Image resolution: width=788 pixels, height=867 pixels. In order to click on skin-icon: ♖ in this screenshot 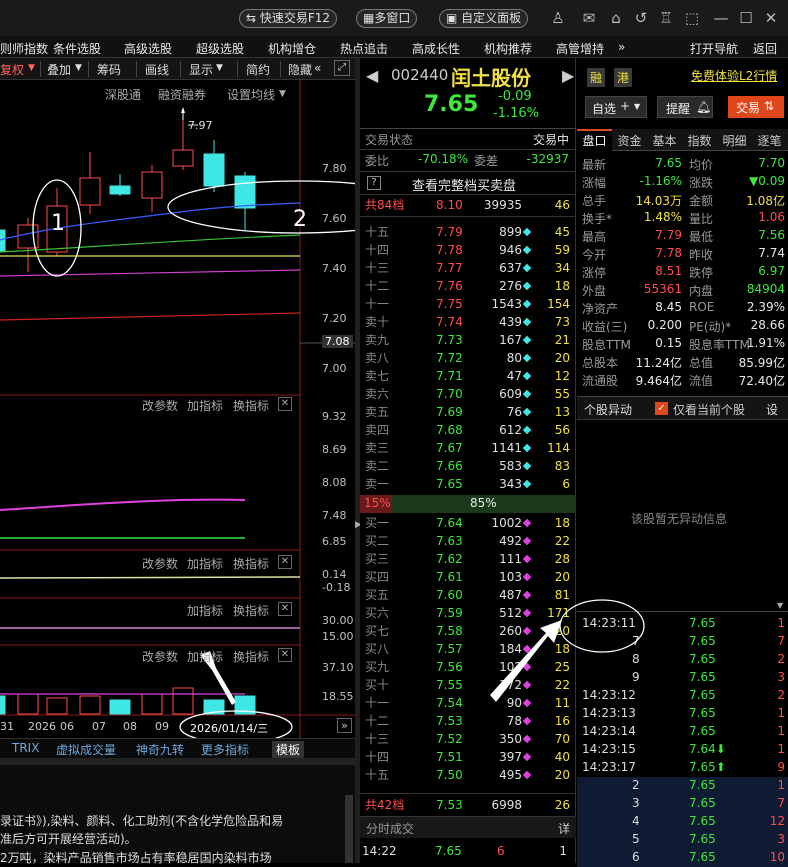, I will do `click(666, 18)`.